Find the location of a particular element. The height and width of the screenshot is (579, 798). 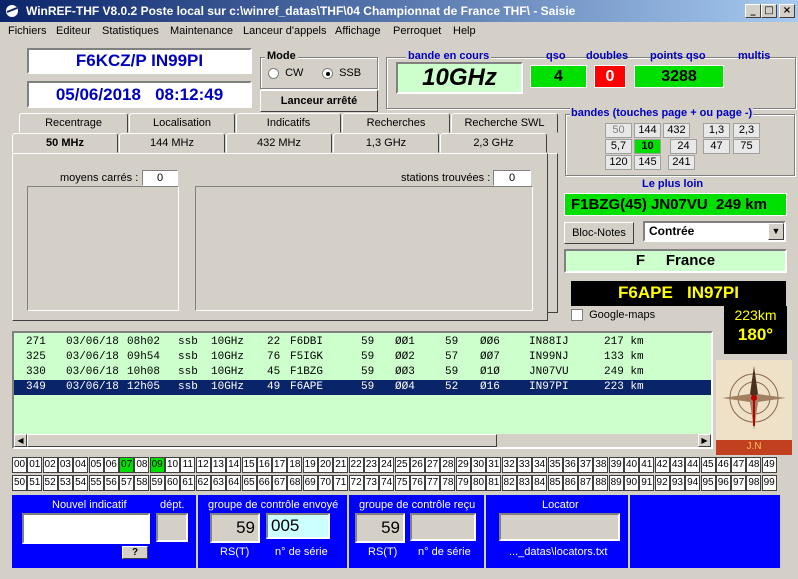

rcvd-rs-input: 59 is located at coordinates (380, 528).